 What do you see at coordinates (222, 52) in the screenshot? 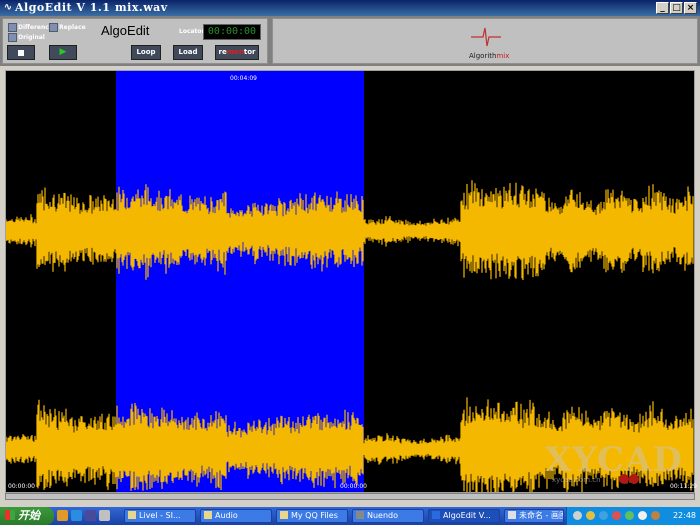
I see `render-label-prefix: re` at bounding box center [222, 52].